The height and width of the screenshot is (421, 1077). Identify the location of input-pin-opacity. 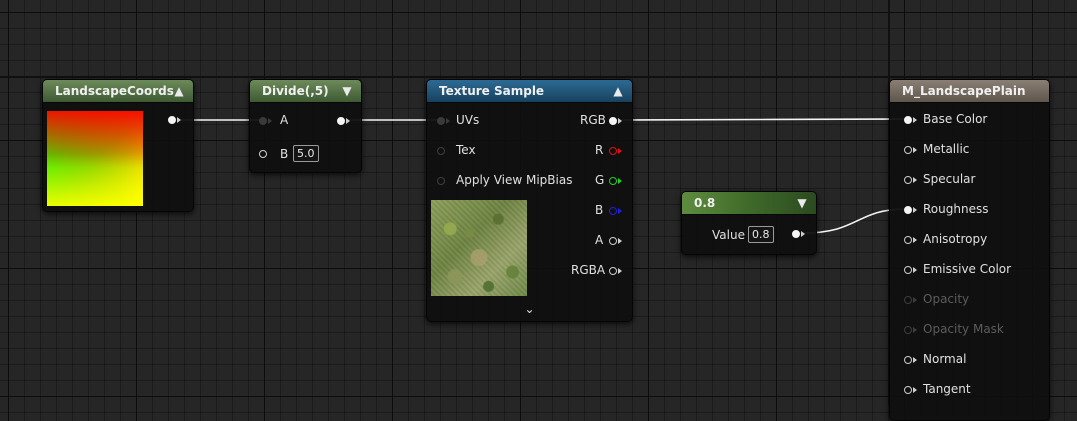
(908, 300).